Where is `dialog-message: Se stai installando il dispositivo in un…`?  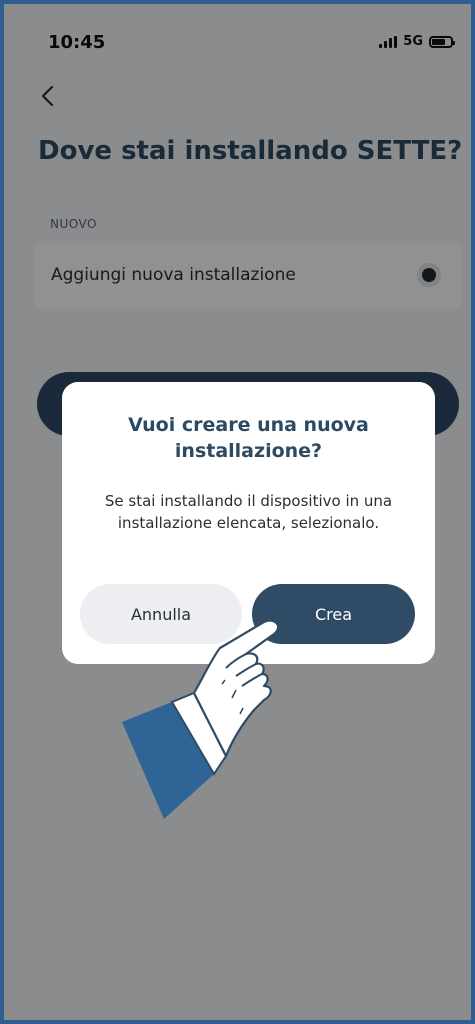 dialog-message: Se stai installando il dispositivo in un… is located at coordinates (248, 512).